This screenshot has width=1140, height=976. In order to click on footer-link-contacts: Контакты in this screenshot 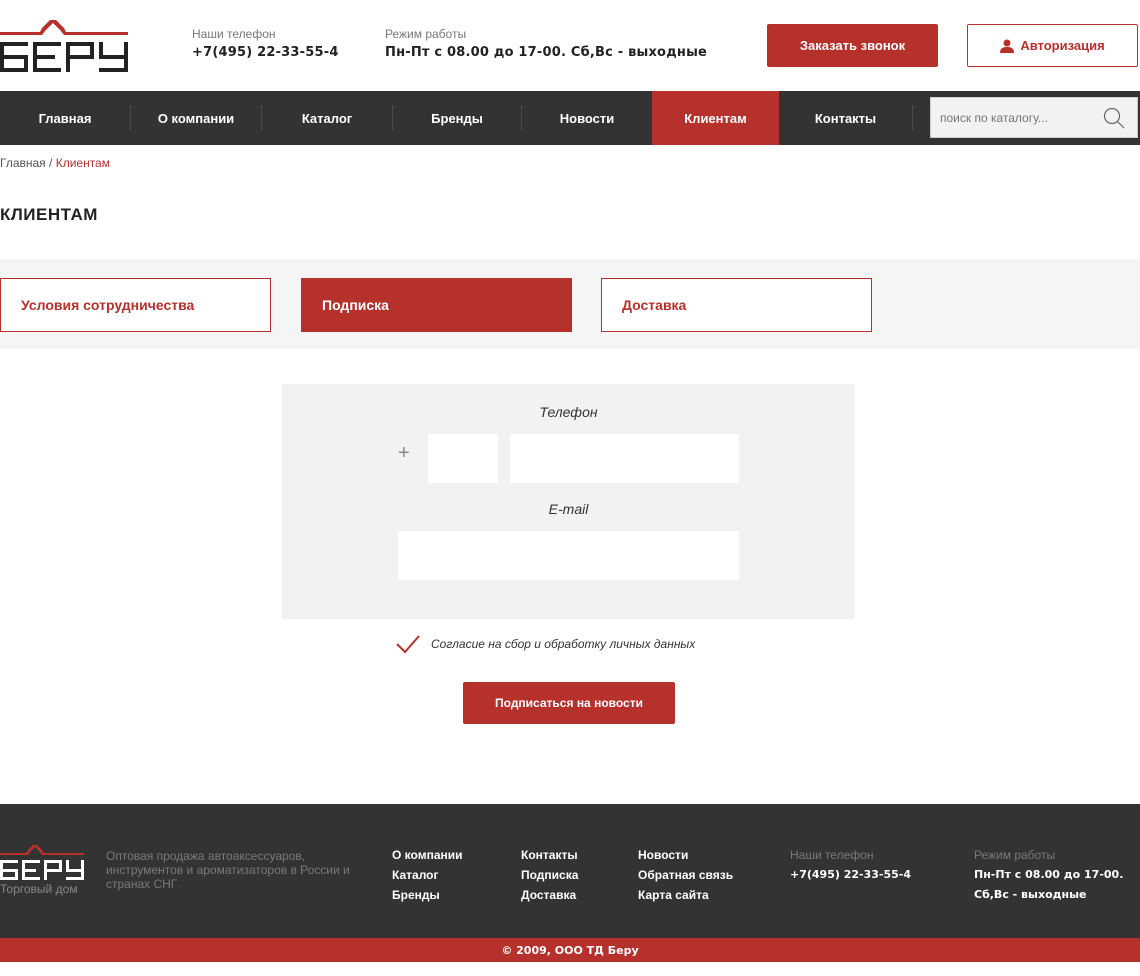, I will do `click(549, 855)`.